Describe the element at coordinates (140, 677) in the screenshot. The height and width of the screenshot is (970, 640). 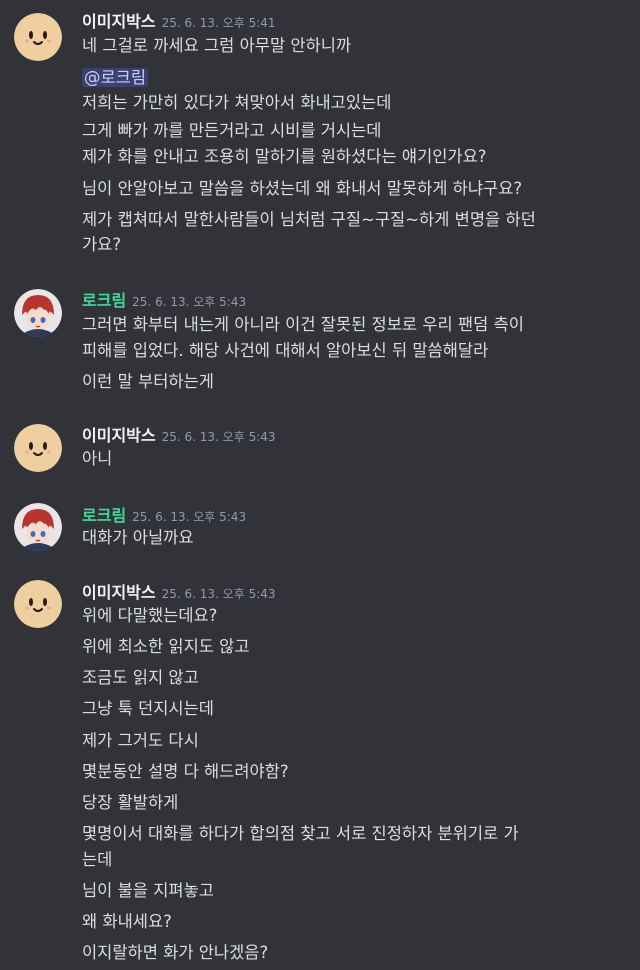
I see `message-line: 조금도 읽지 않고` at that location.